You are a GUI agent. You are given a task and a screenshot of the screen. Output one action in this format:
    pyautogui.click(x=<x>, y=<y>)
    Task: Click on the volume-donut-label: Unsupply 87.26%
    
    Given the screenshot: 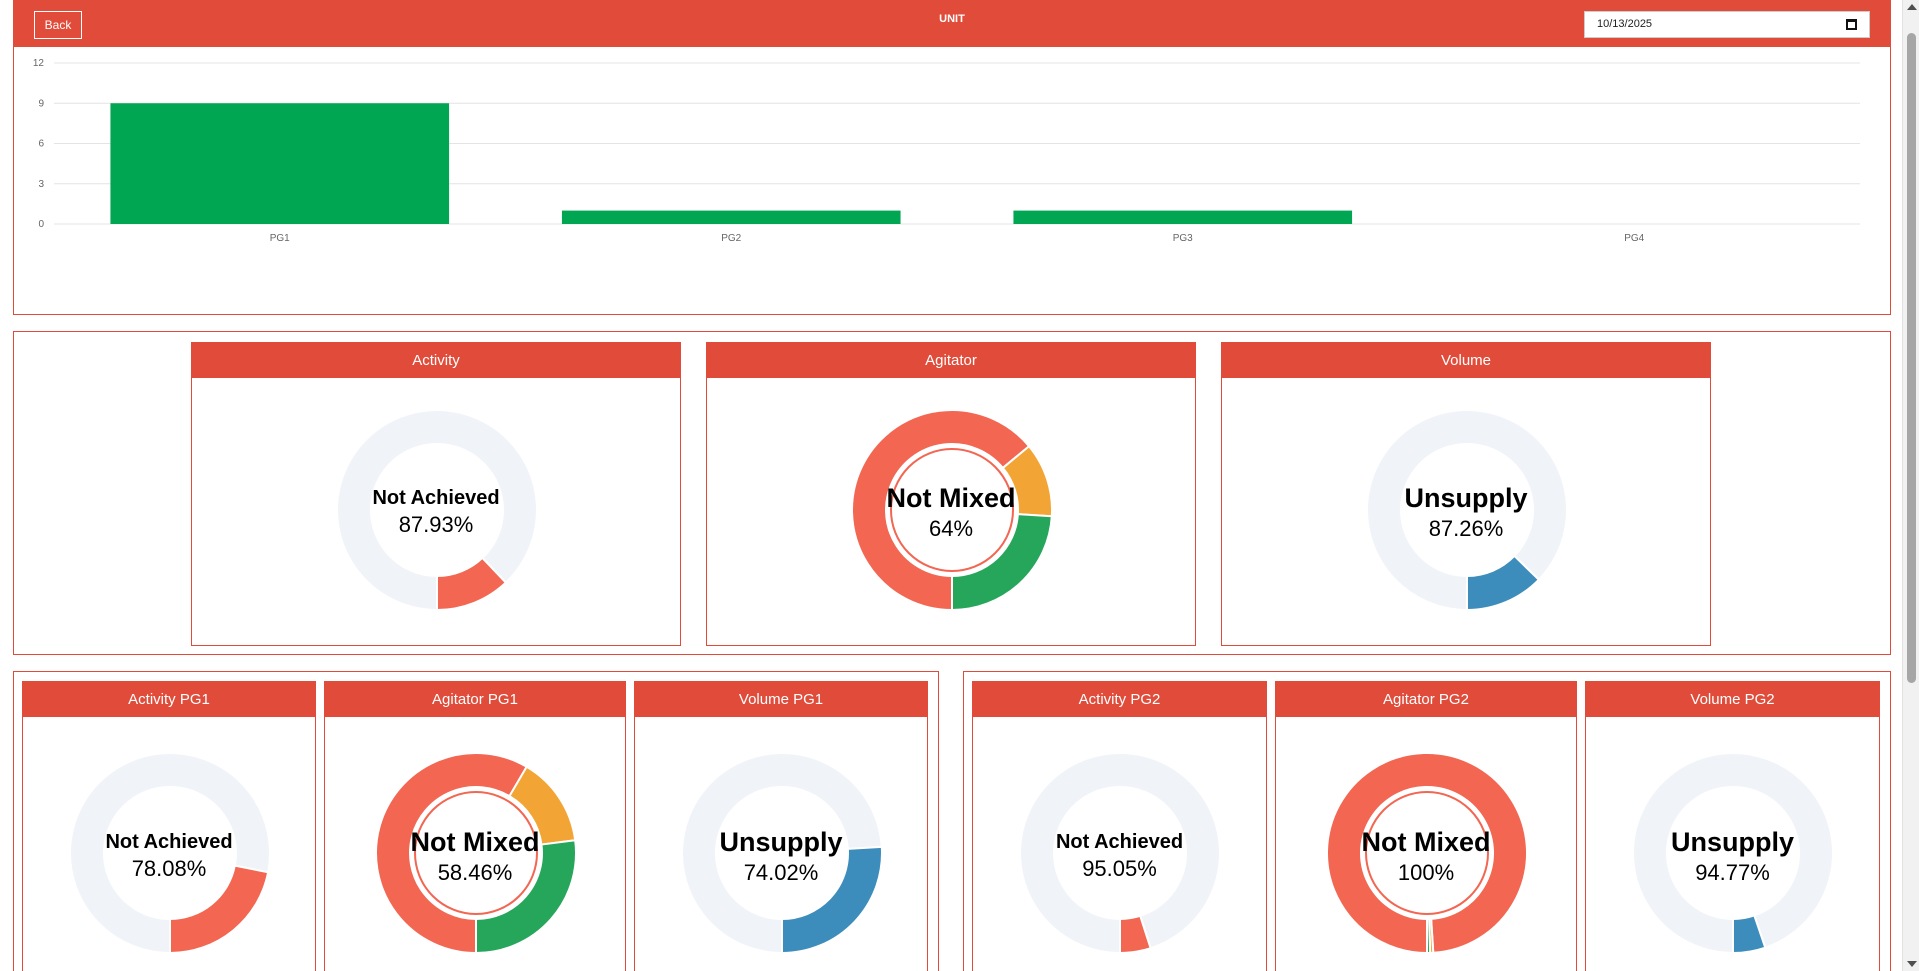 What is the action you would take?
    pyautogui.click(x=1466, y=512)
    